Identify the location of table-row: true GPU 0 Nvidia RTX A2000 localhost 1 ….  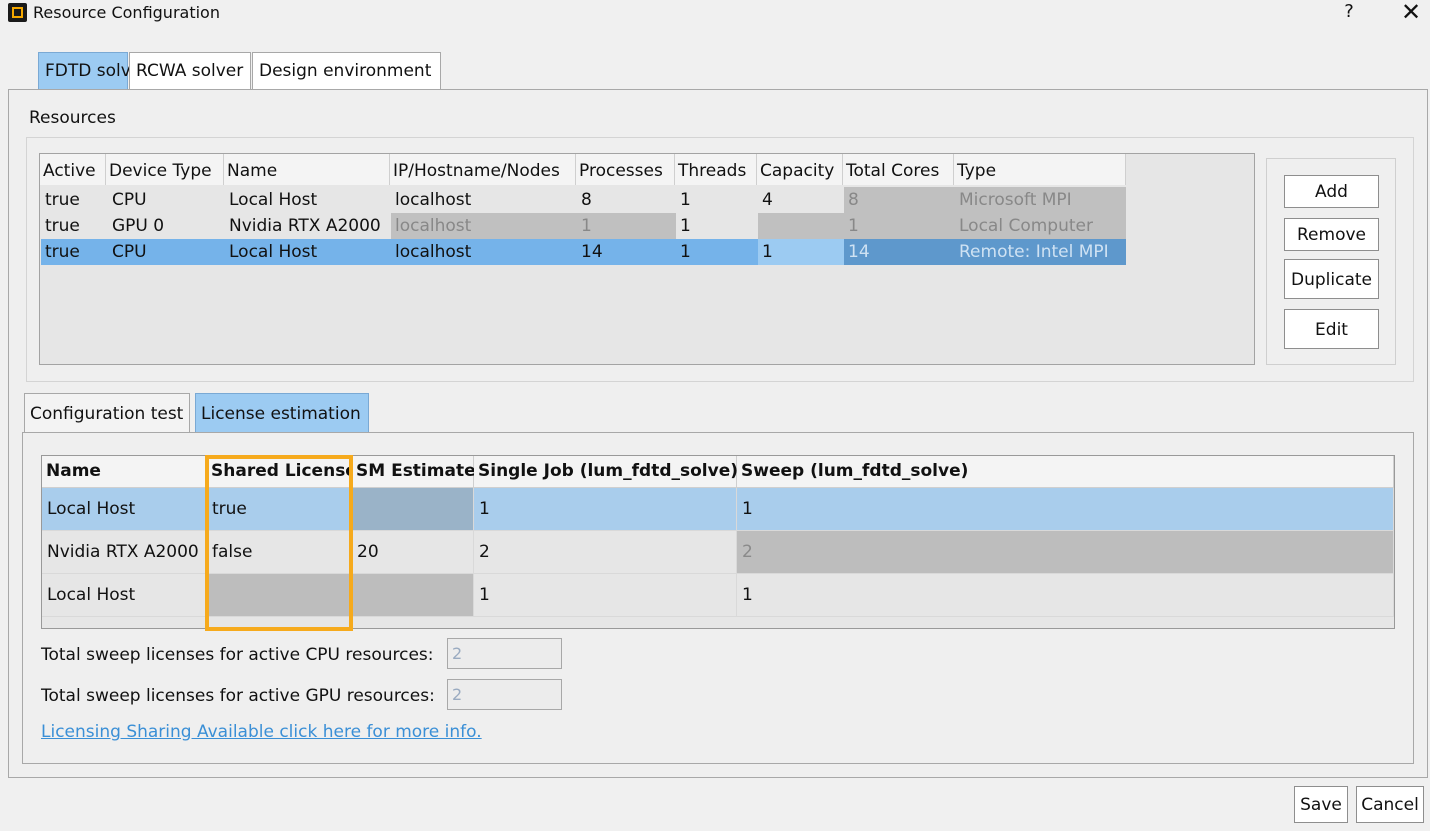
(583, 226).